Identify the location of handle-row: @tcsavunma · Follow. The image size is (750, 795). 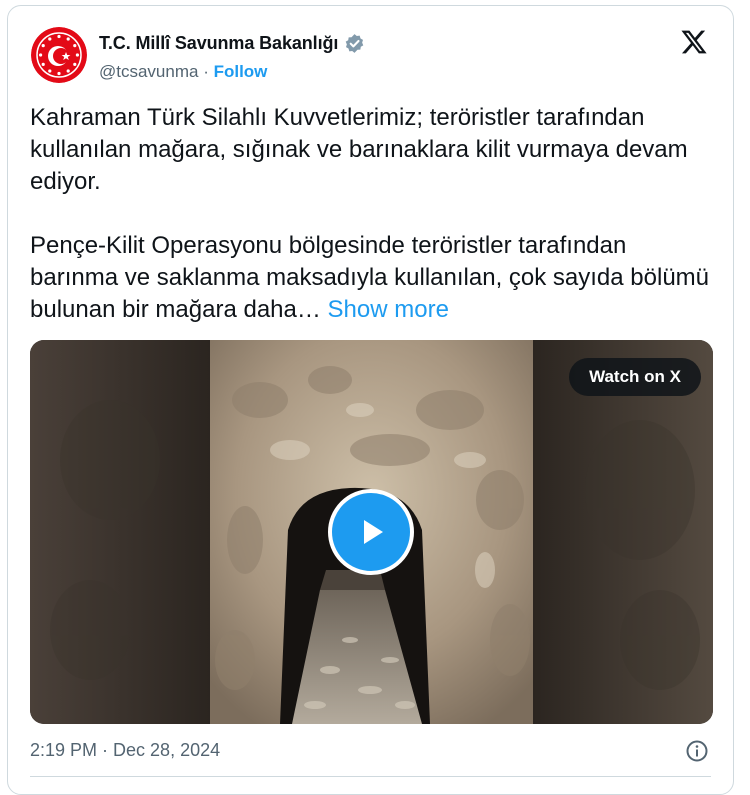
(183, 72).